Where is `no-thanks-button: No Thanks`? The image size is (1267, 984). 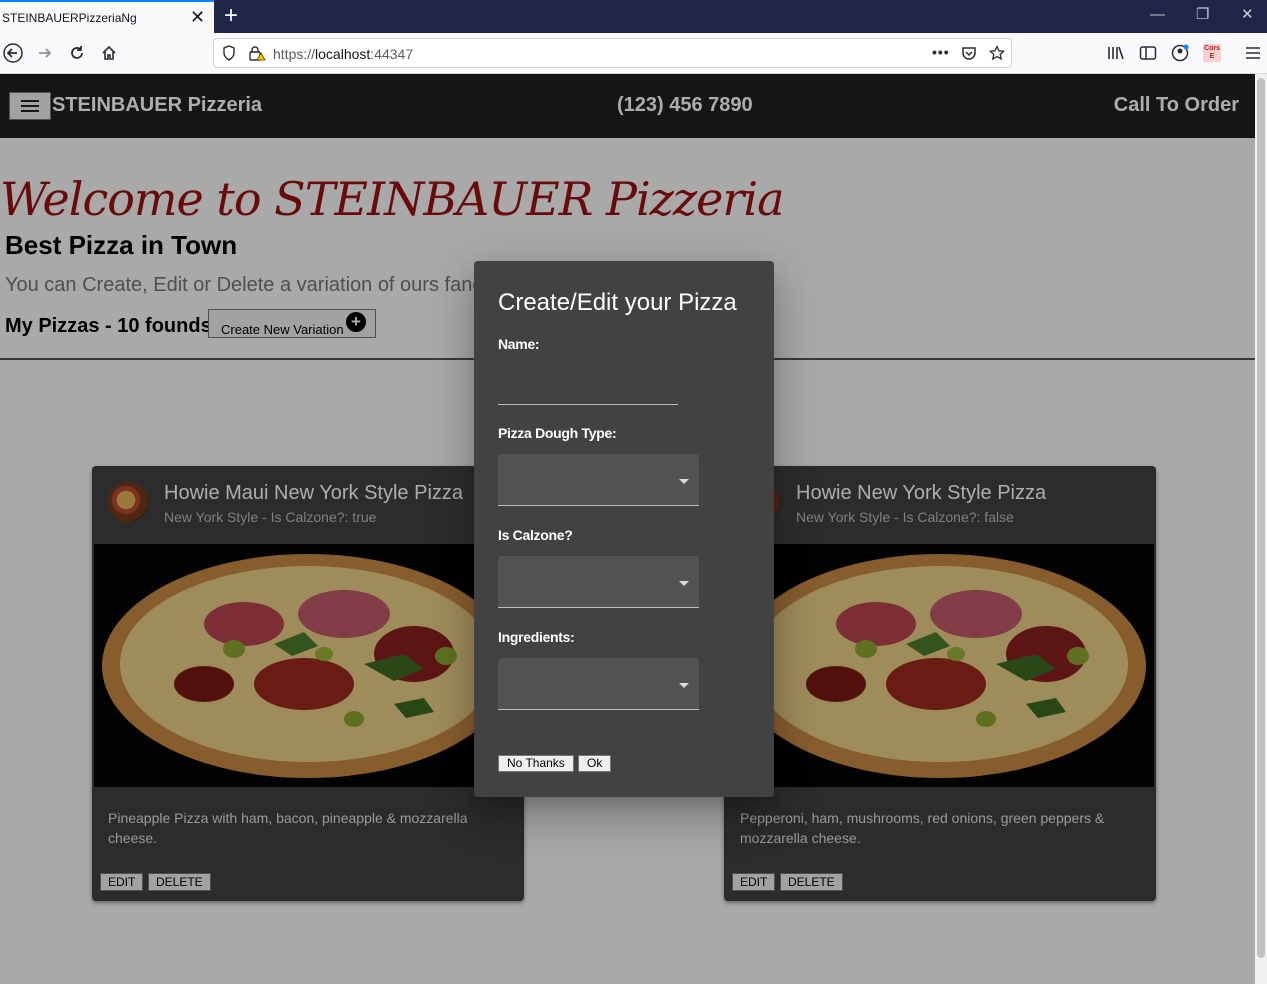 no-thanks-button: No Thanks is located at coordinates (536, 763).